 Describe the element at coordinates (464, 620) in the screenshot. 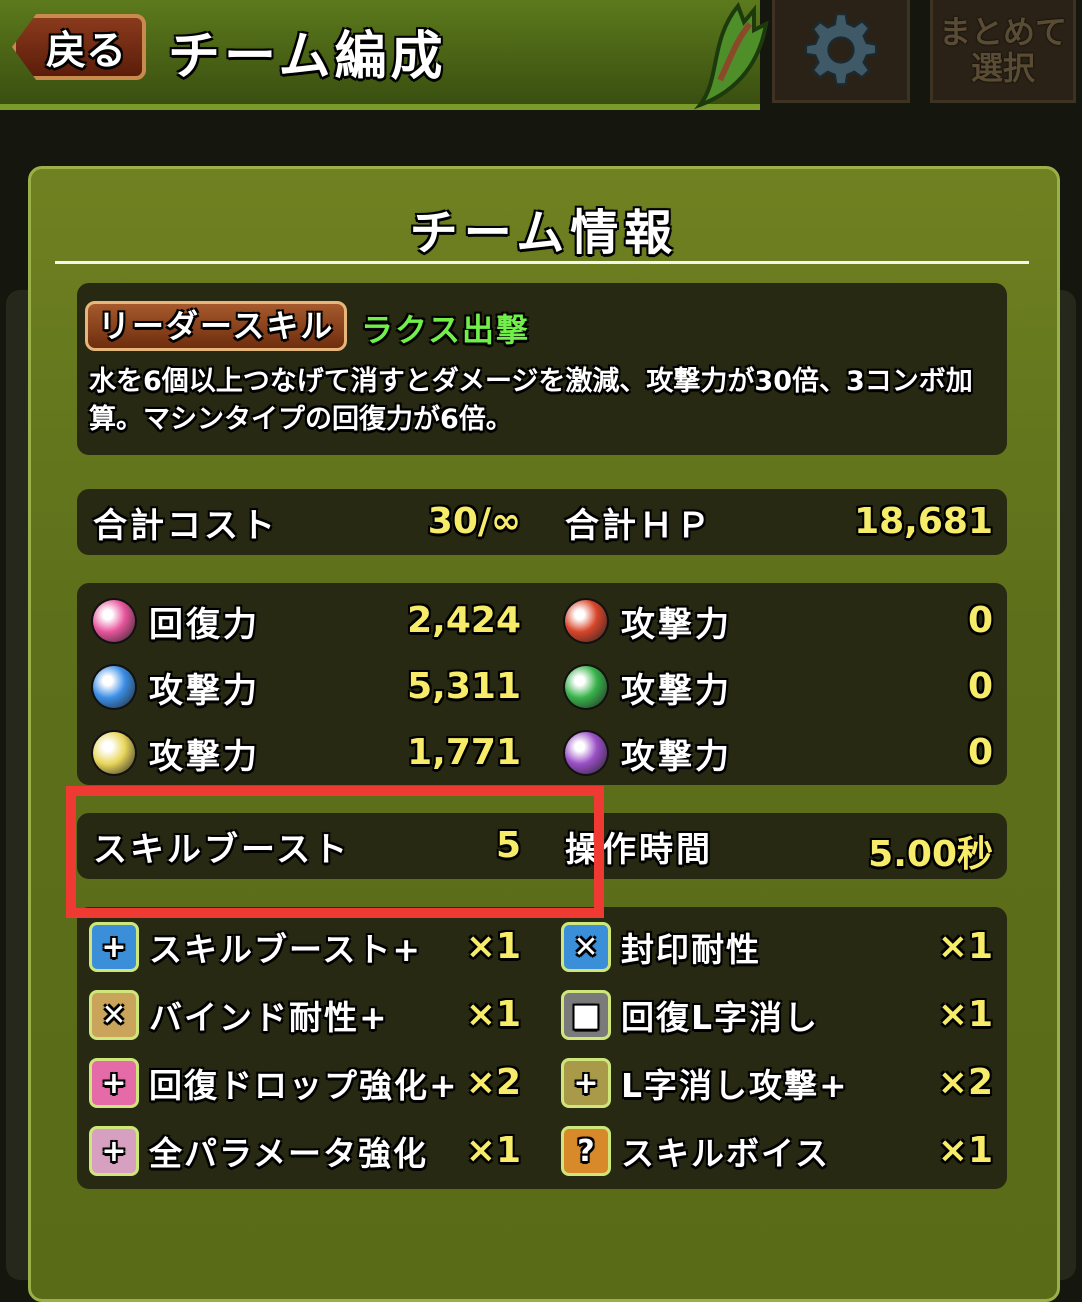

I see `stat-value: 2,424` at that location.